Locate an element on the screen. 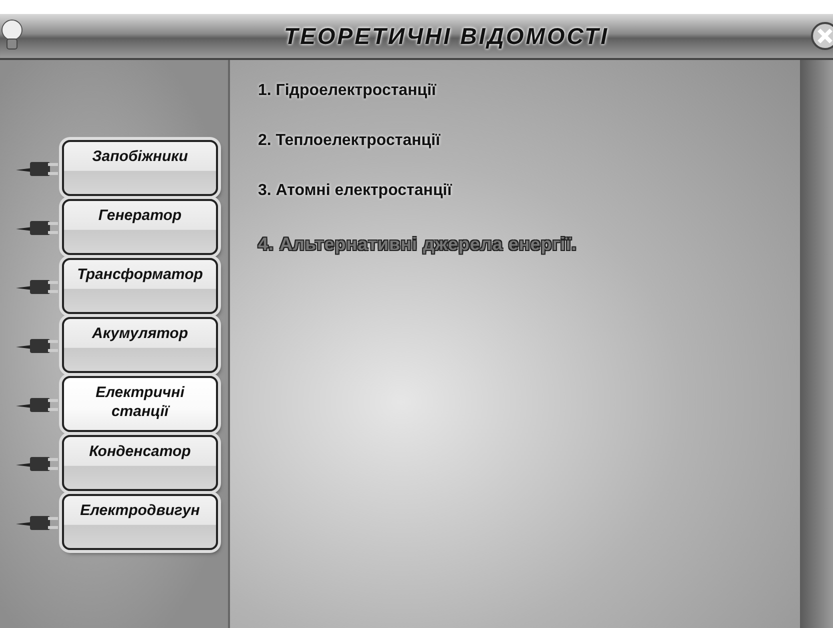 This screenshot has width=833, height=628. close-icon is located at coordinates (820, 36).